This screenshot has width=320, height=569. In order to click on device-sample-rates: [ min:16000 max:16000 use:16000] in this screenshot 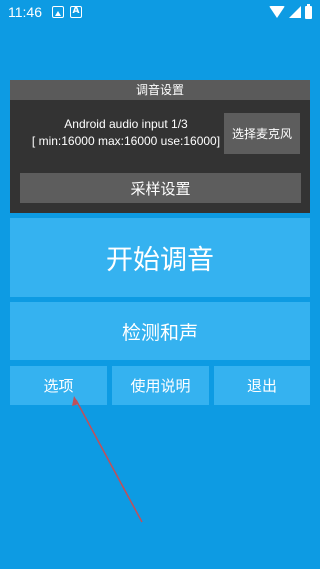, I will do `click(126, 141)`.